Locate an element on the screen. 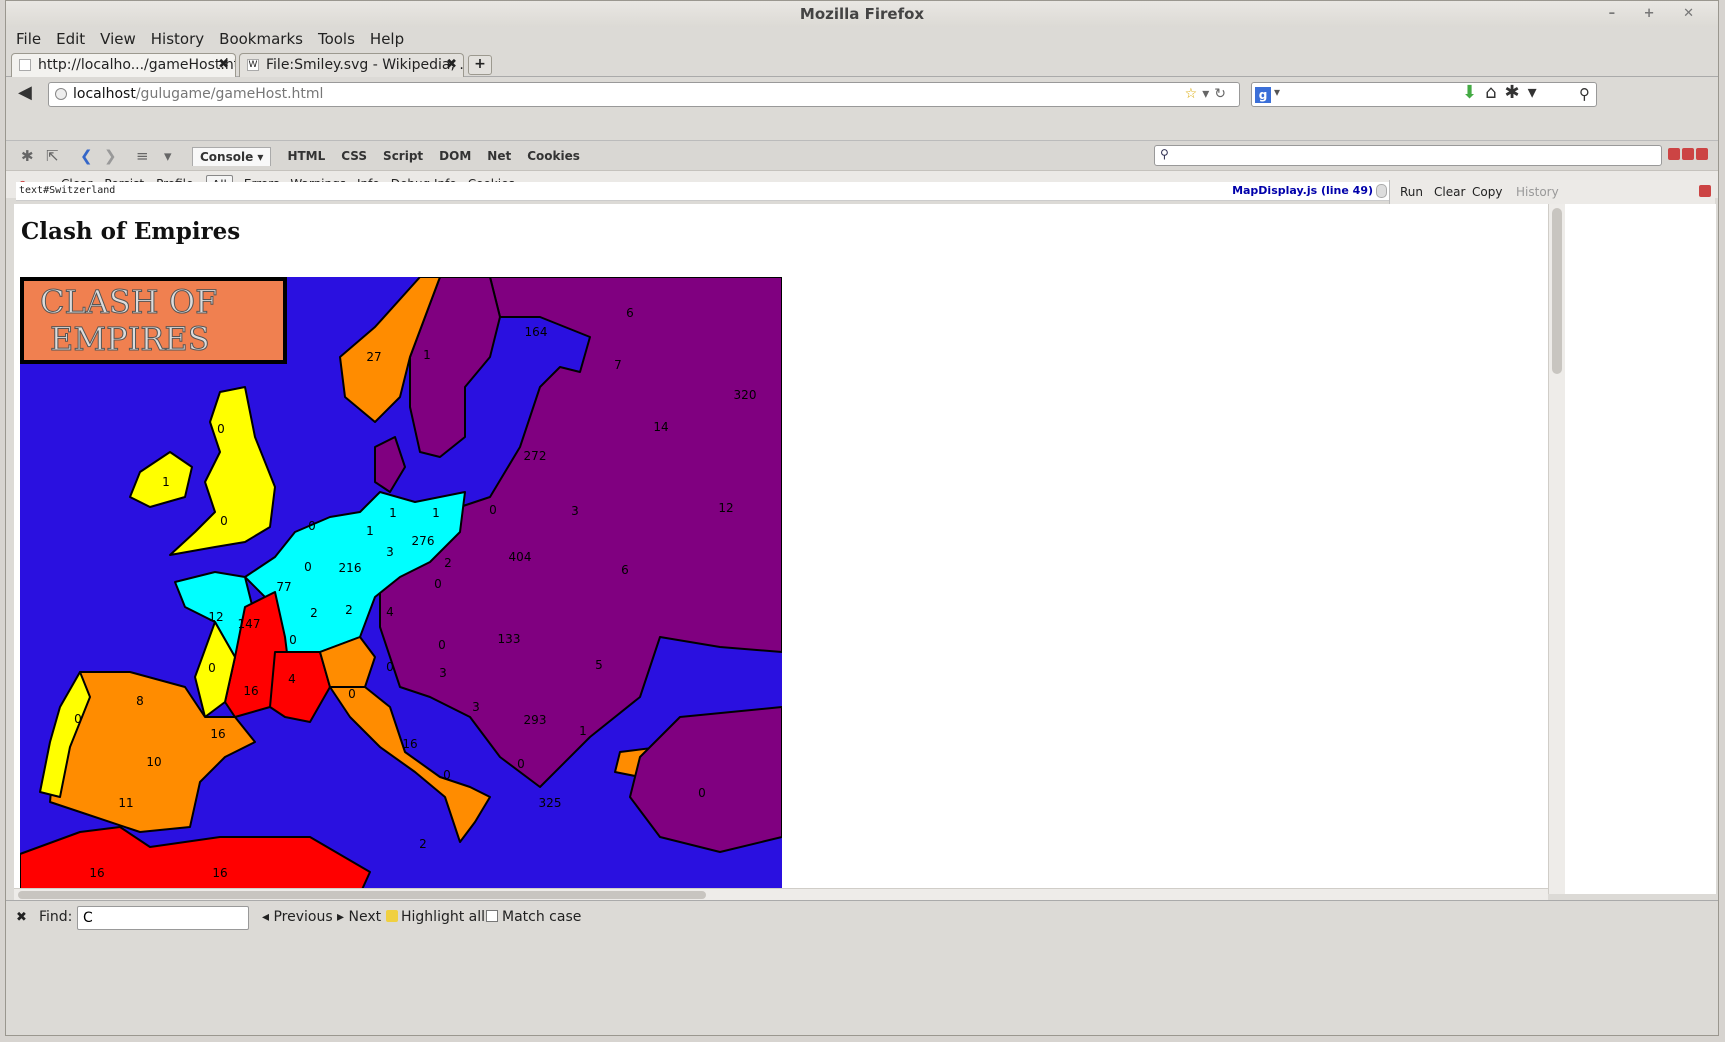 This screenshot has width=1725, height=1042. territory-label: 293 is located at coordinates (535, 720).